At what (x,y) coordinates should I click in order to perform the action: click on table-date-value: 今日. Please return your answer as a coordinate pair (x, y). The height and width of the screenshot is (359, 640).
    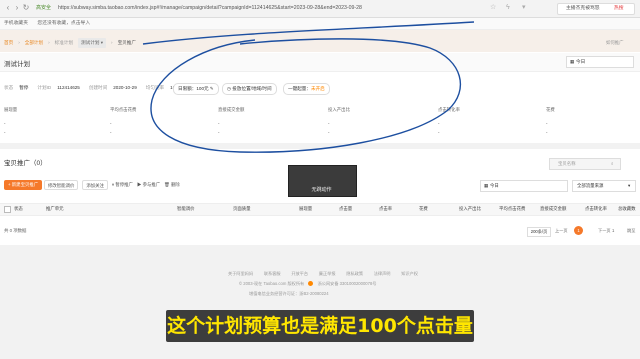
    Looking at the image, I should click on (494, 185).